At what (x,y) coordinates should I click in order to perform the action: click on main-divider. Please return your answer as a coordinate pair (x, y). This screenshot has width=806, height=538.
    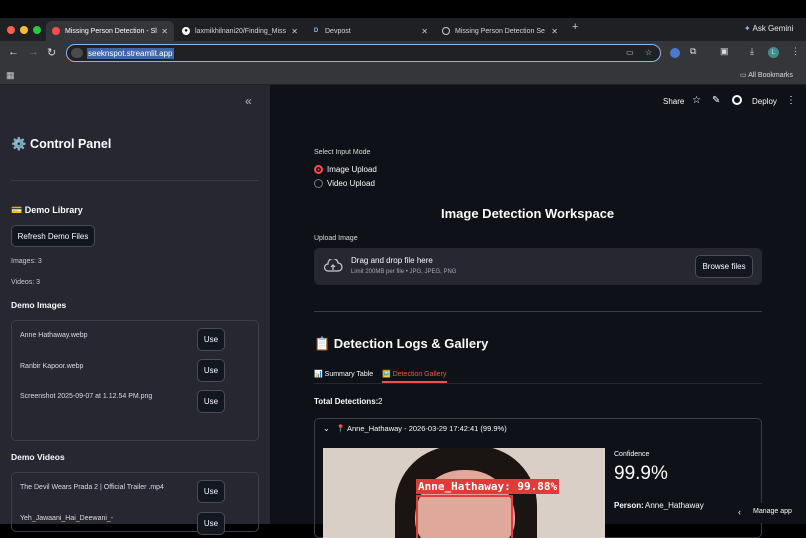
    Looking at the image, I should click on (538, 311).